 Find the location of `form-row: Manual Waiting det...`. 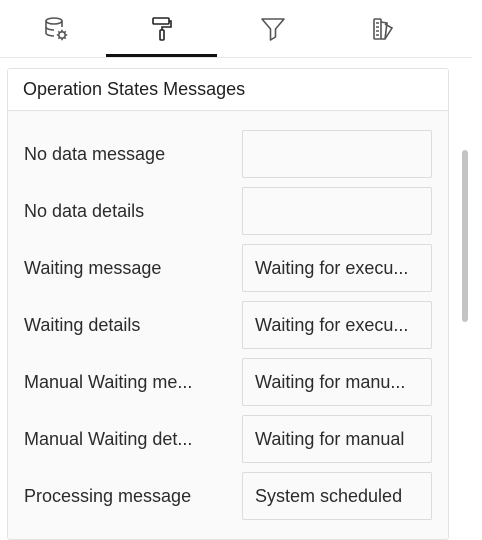

form-row: Manual Waiting det... is located at coordinates (228, 439).